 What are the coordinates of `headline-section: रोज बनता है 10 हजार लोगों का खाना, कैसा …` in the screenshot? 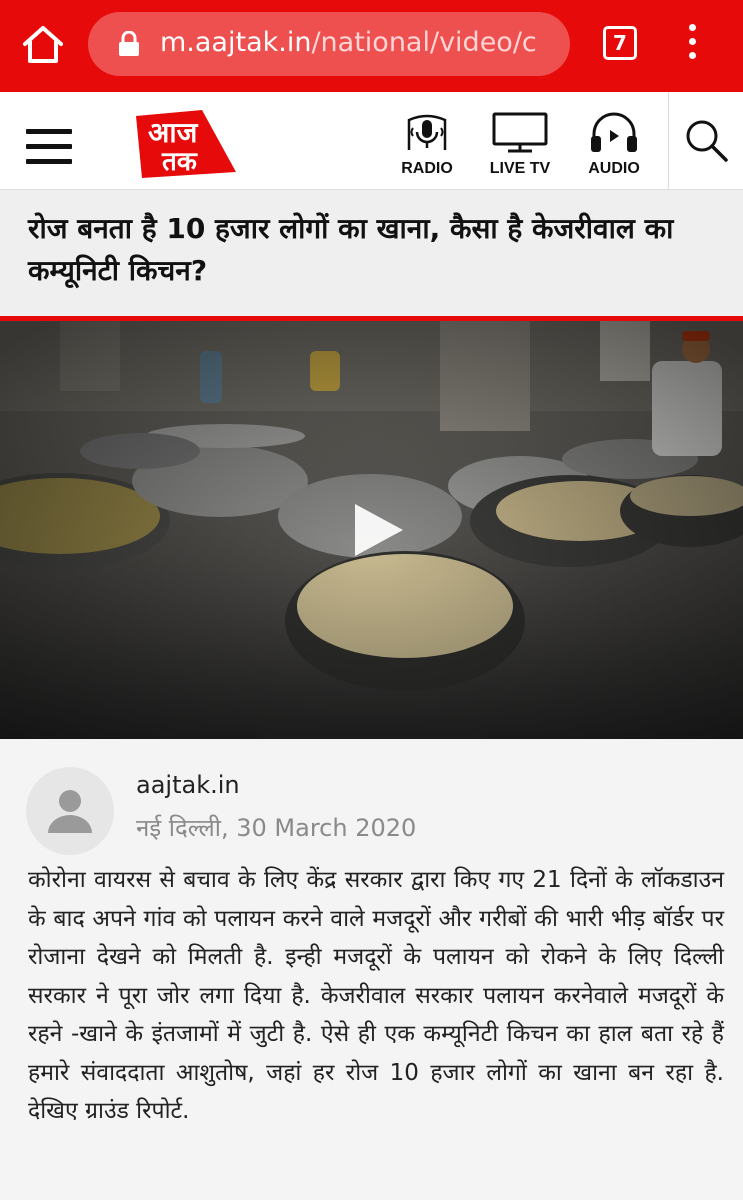 It's located at (371, 253).